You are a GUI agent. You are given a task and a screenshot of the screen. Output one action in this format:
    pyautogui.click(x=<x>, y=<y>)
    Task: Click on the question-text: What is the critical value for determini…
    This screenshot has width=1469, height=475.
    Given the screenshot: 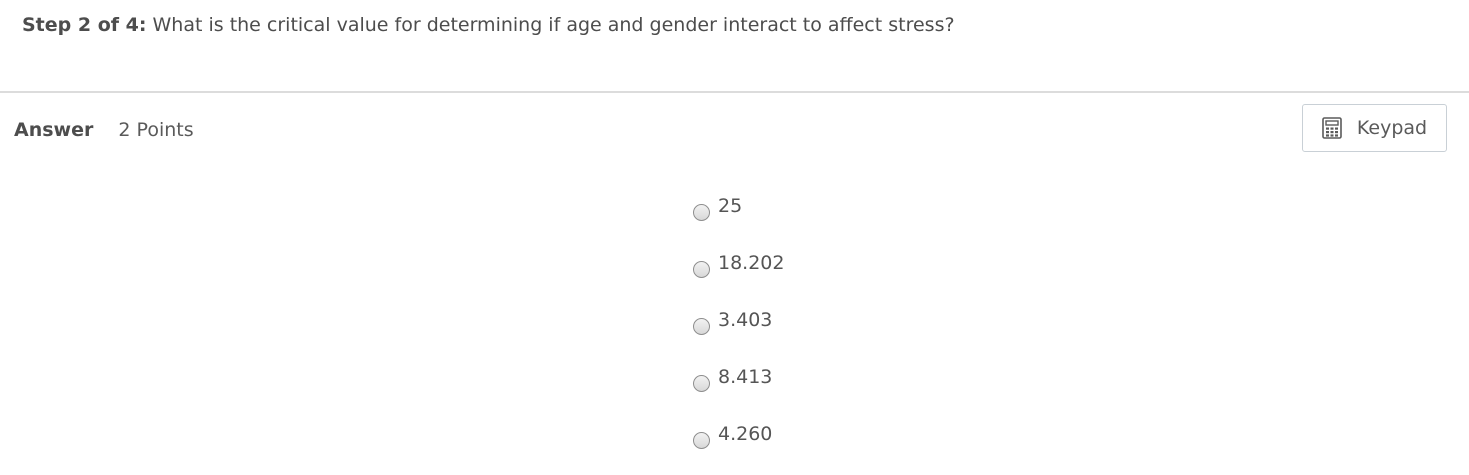 What is the action you would take?
    pyautogui.click(x=553, y=25)
    